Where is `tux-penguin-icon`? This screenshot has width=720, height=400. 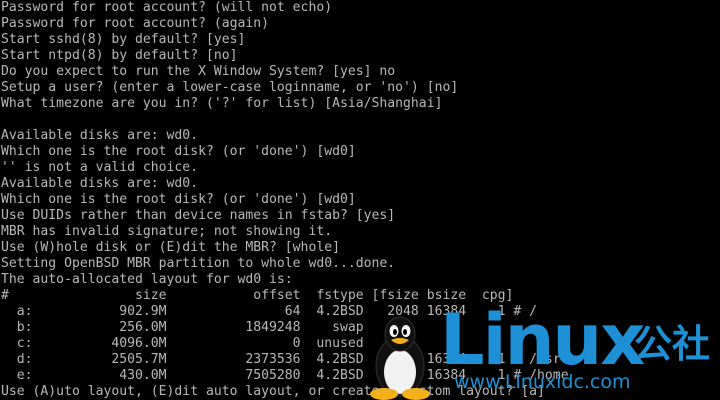 tux-penguin-icon is located at coordinates (400, 358).